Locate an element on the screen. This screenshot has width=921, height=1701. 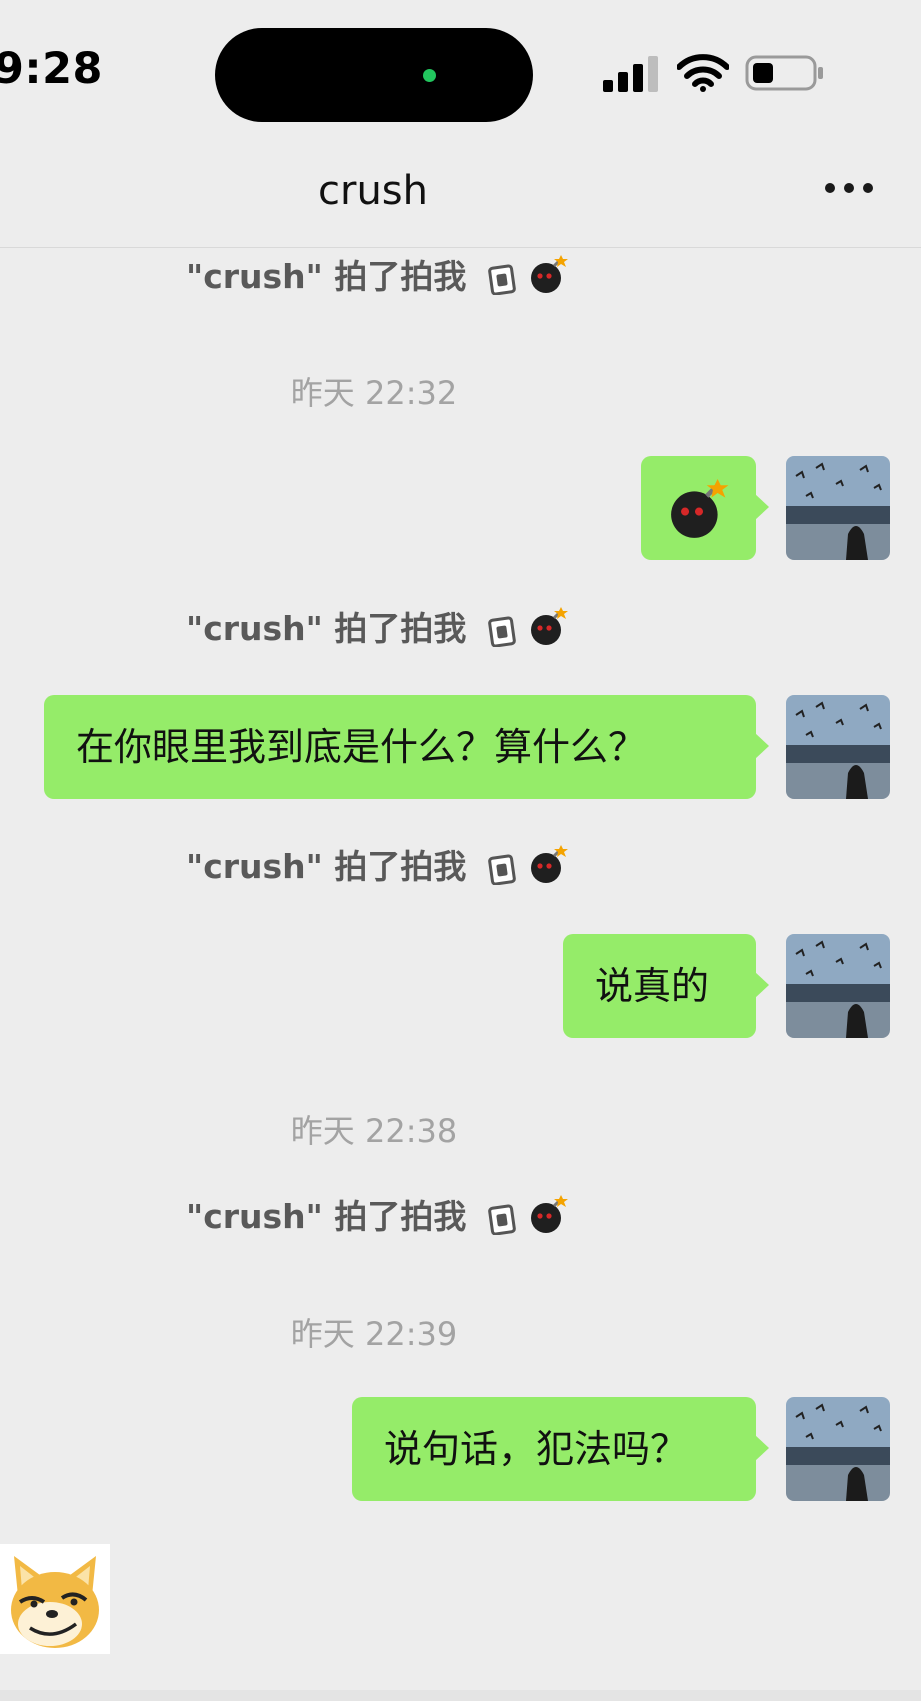
sent-message-bubble is located at coordinates (705, 508).